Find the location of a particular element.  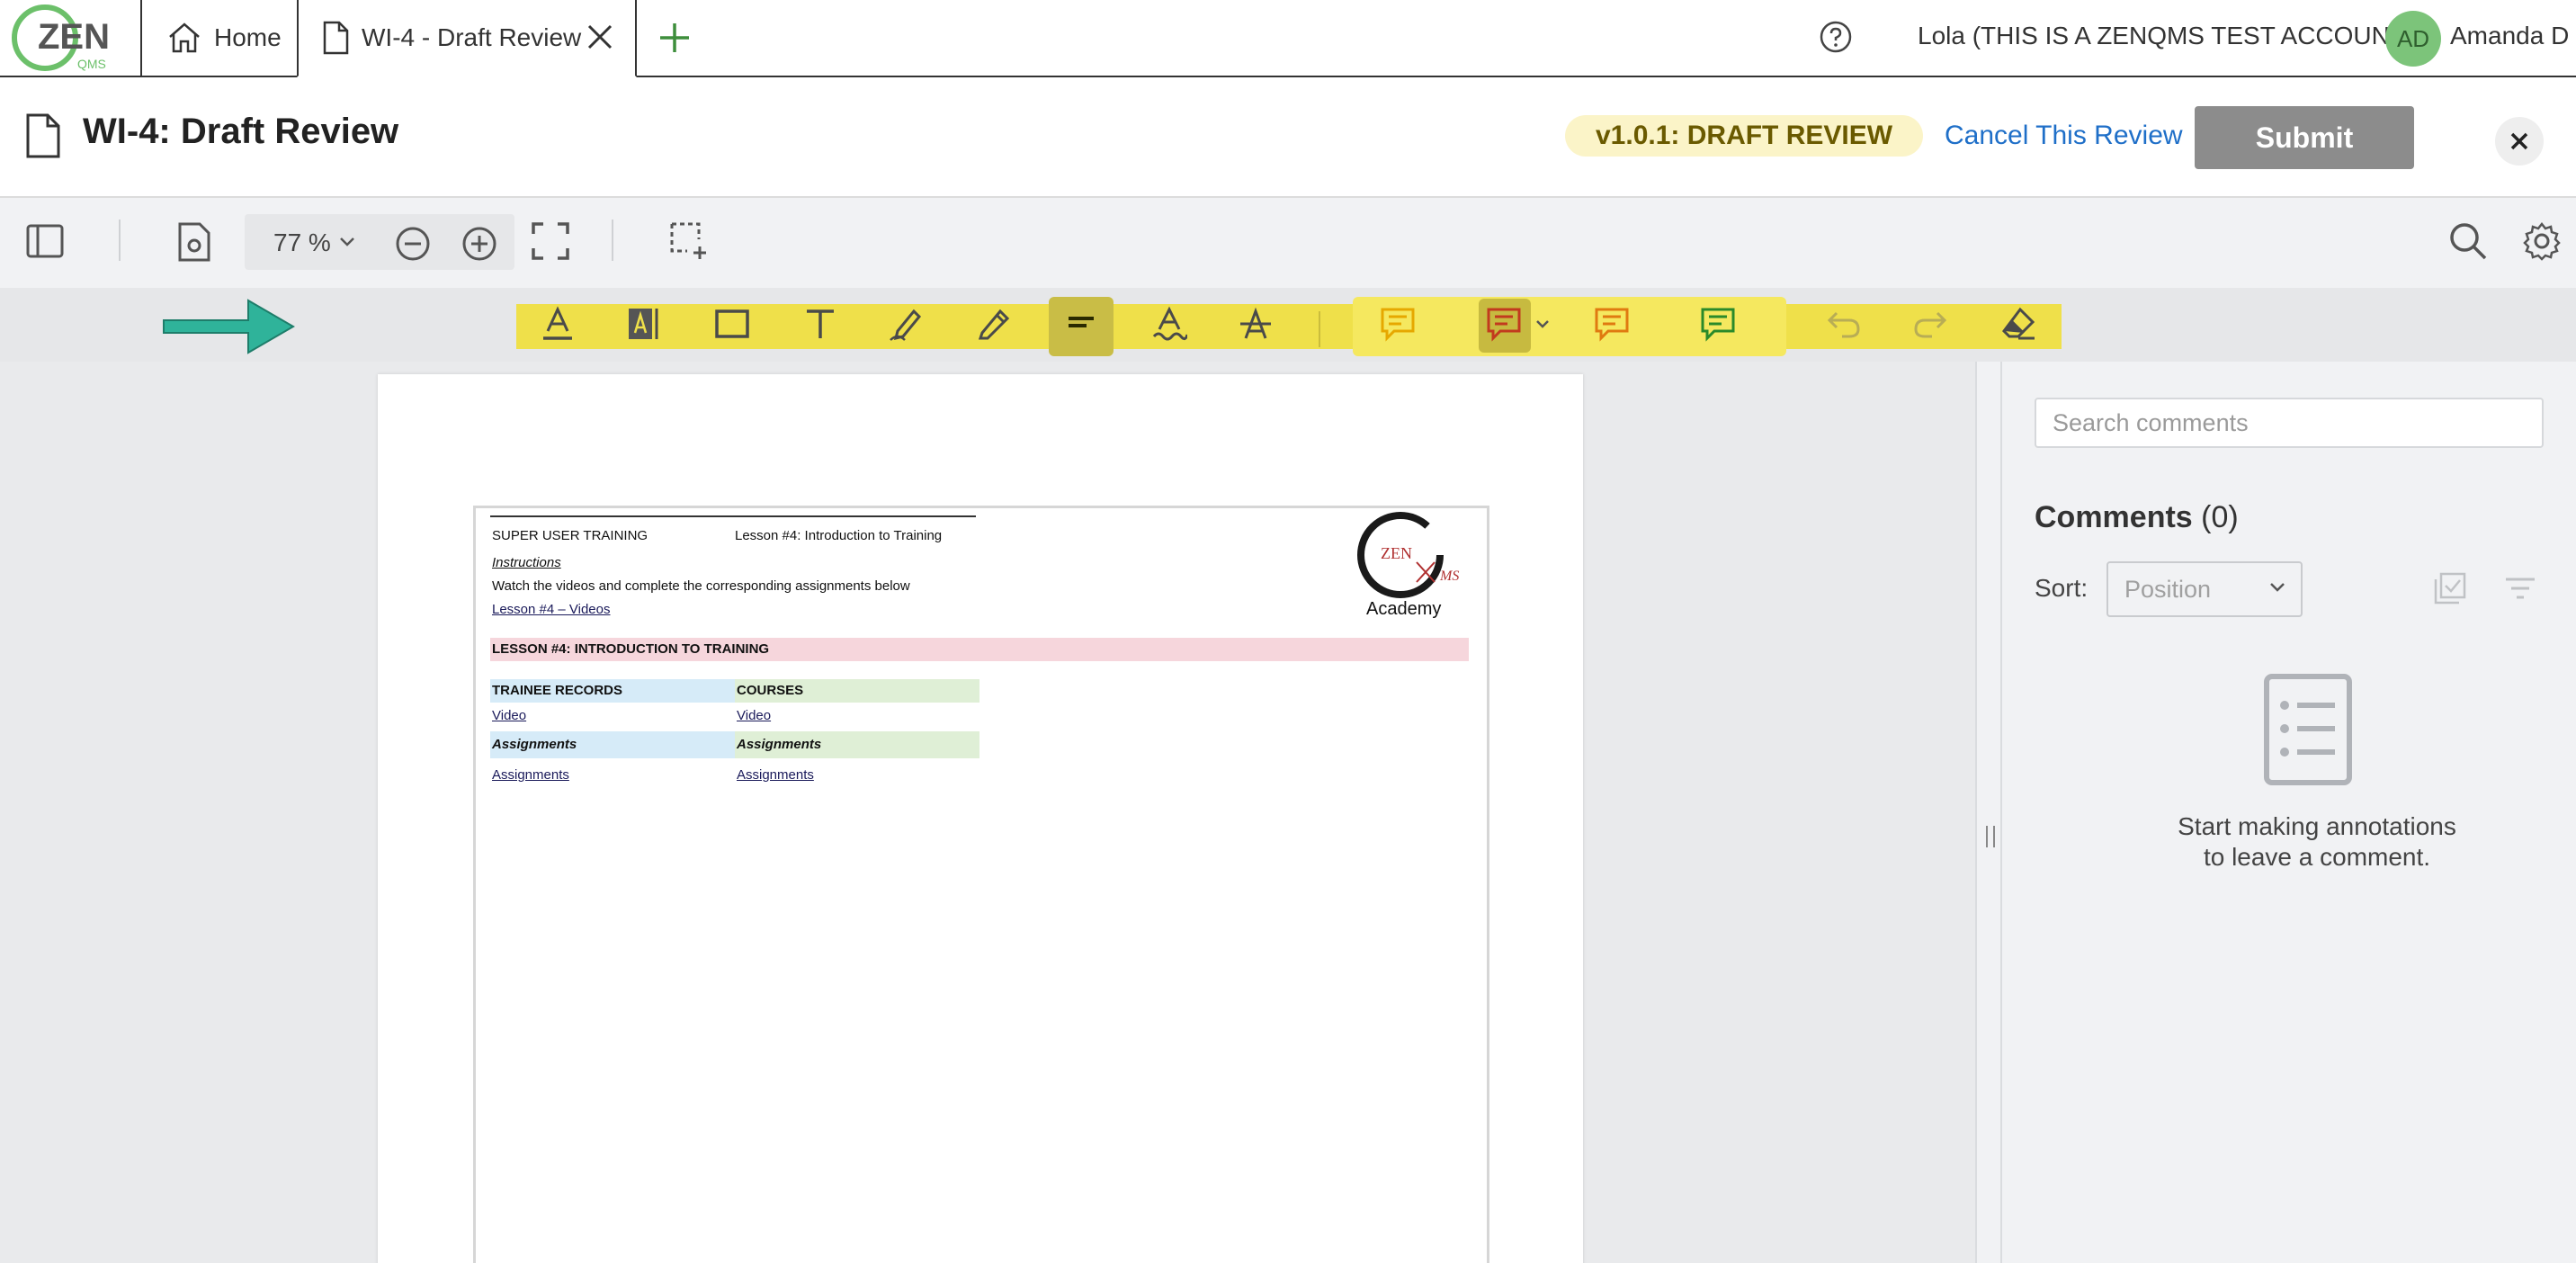

close-icon is located at coordinates (2519, 141).